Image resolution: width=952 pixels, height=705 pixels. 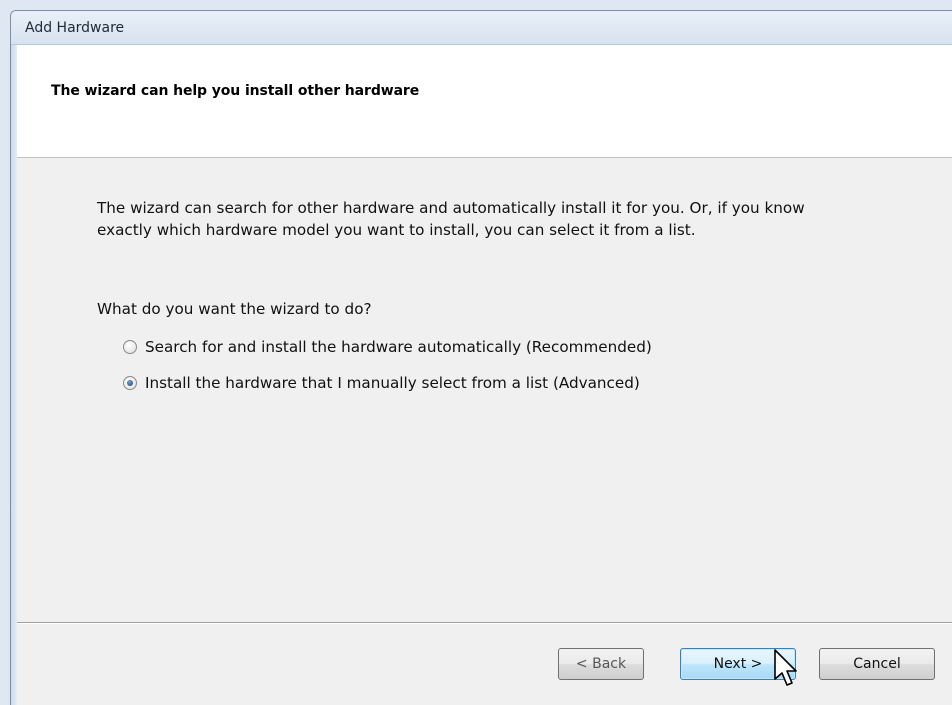 I want to click on back-button: < Back, so click(x=601, y=664).